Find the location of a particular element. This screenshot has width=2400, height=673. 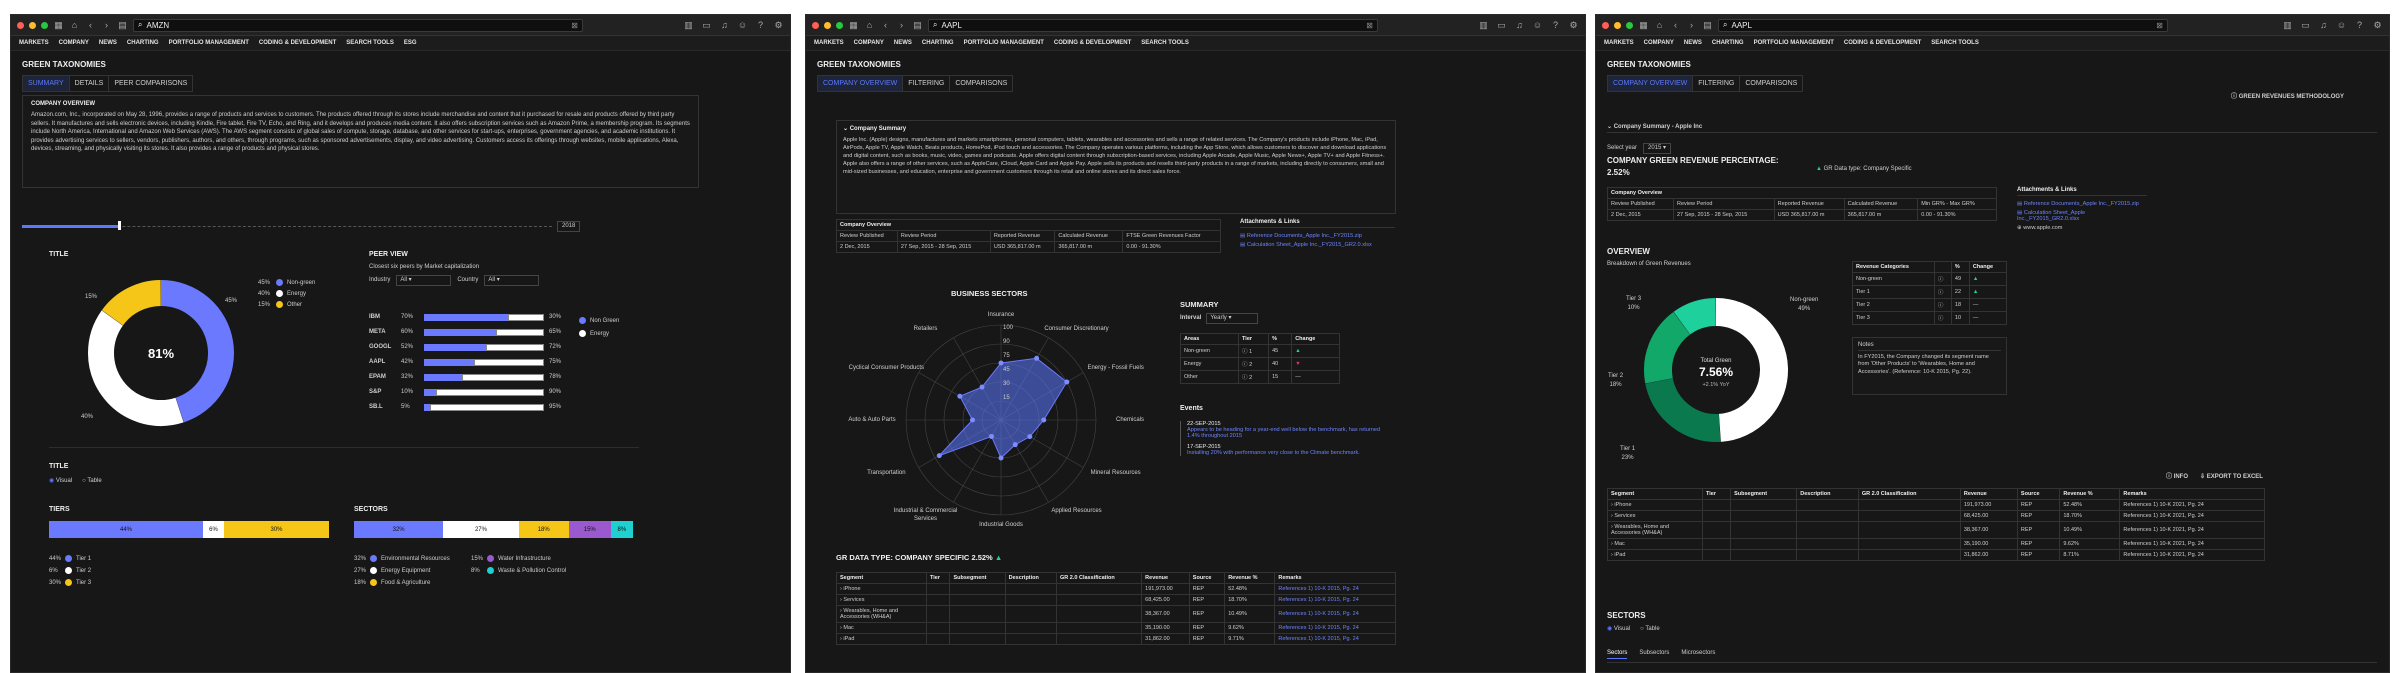

subtab-sectors: Sectors is located at coordinates (1617, 654).